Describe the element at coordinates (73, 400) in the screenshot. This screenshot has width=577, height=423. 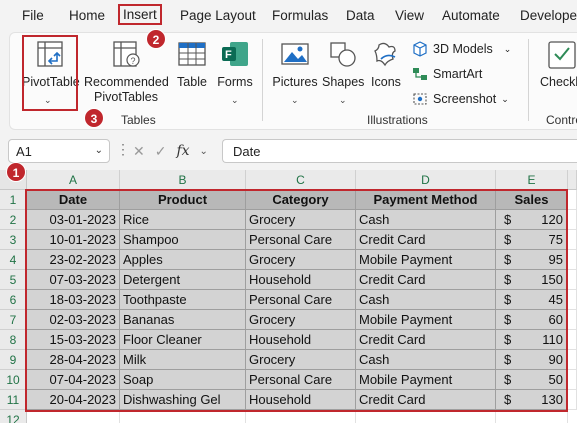
I see `table-cell: 20-04-2023` at that location.